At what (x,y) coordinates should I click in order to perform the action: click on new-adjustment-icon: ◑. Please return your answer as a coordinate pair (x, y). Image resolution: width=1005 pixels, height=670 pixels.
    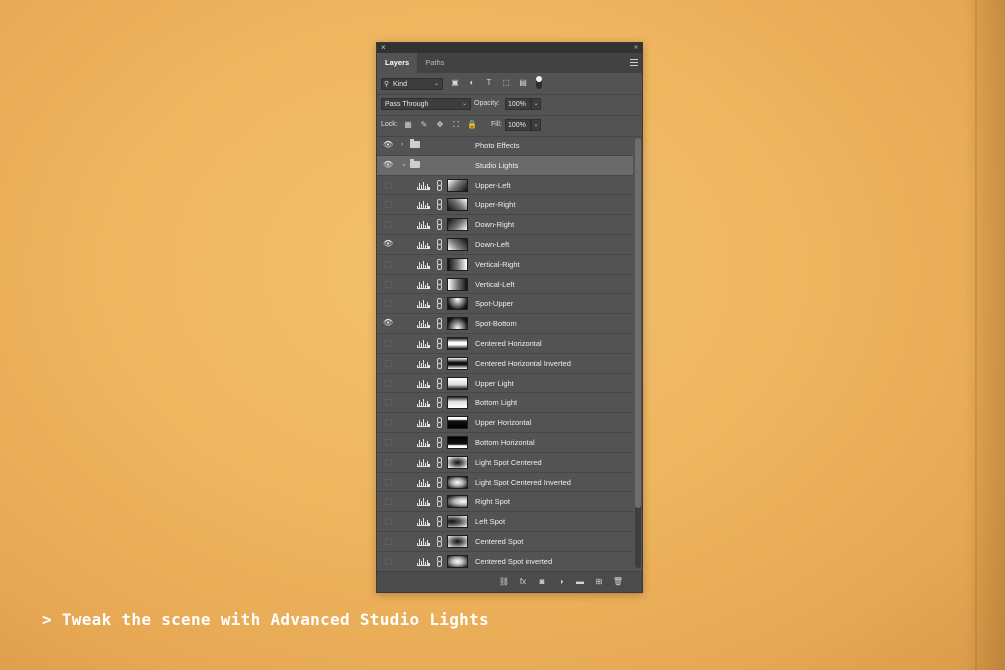
    Looking at the image, I should click on (561, 581).